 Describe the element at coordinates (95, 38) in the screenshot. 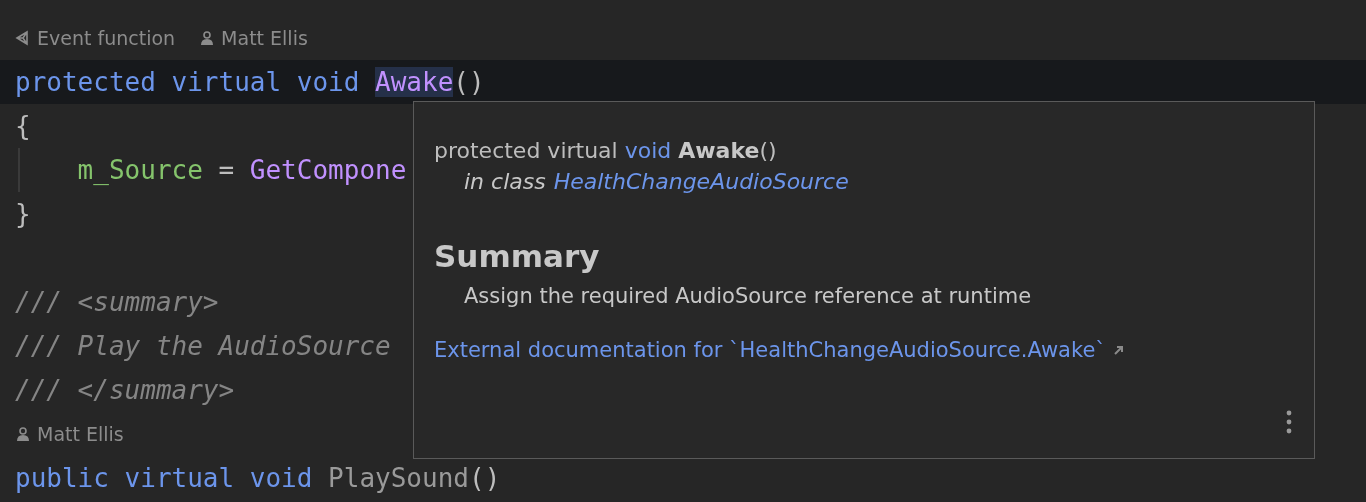

I see `code-vision-hint: Event function` at that location.